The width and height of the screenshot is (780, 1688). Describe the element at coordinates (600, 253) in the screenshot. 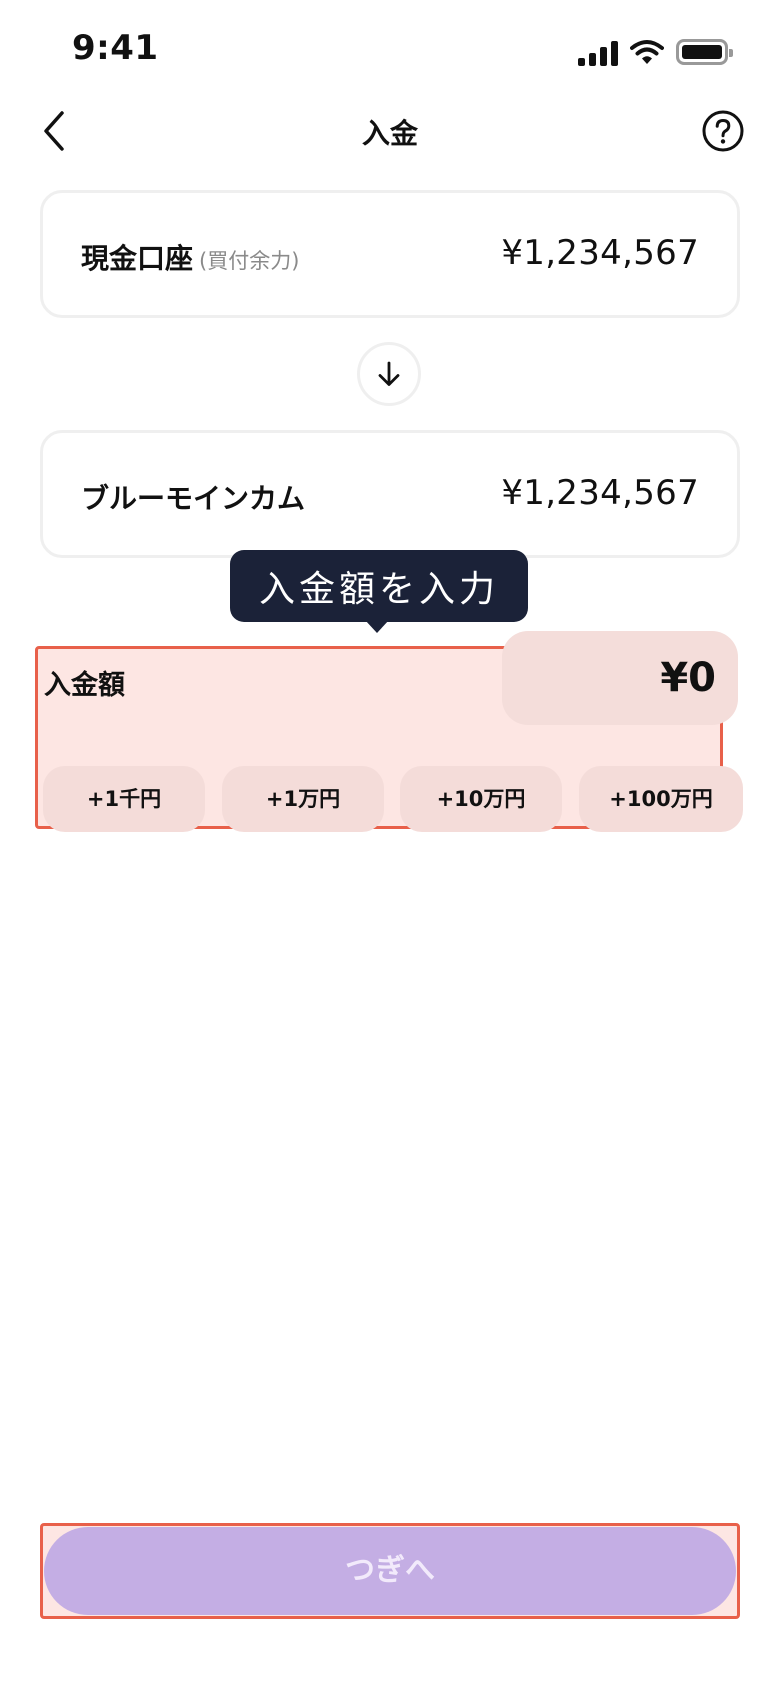

I see `source-account-balance: ¥1,234,567` at that location.